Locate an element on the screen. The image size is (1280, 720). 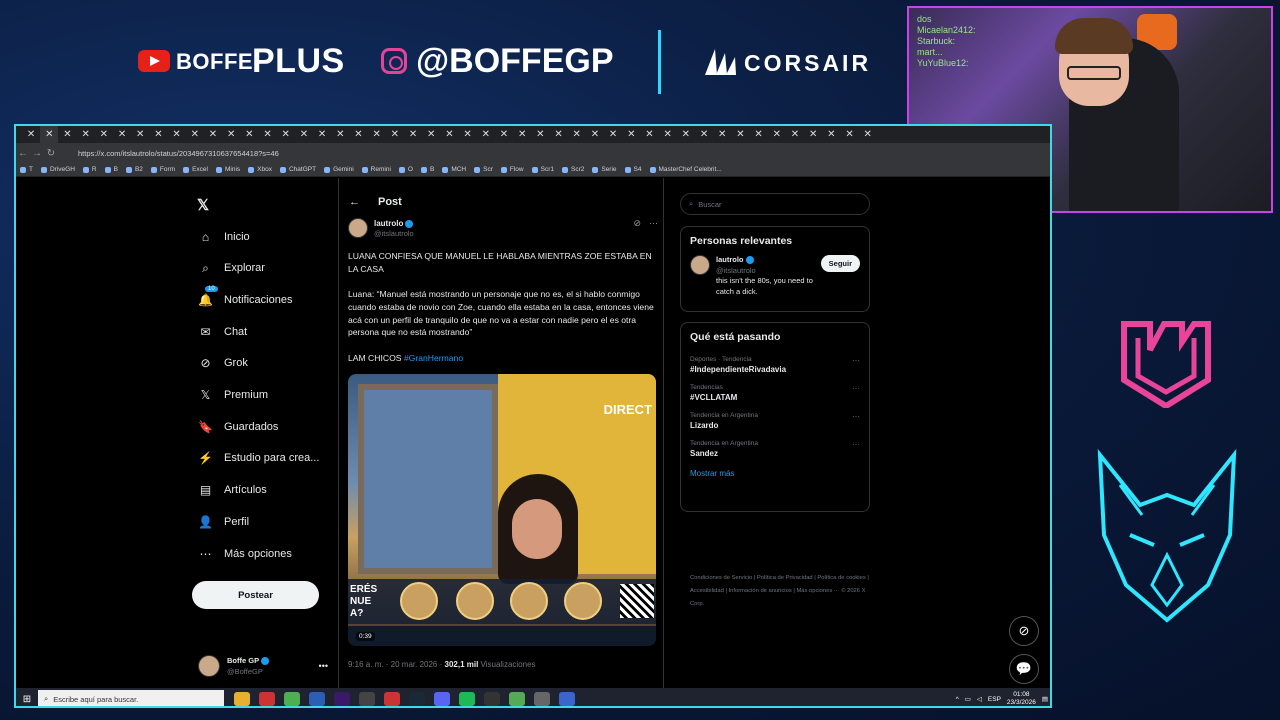
hashtag-link: #GranHermano is located at coordinates (433, 358).